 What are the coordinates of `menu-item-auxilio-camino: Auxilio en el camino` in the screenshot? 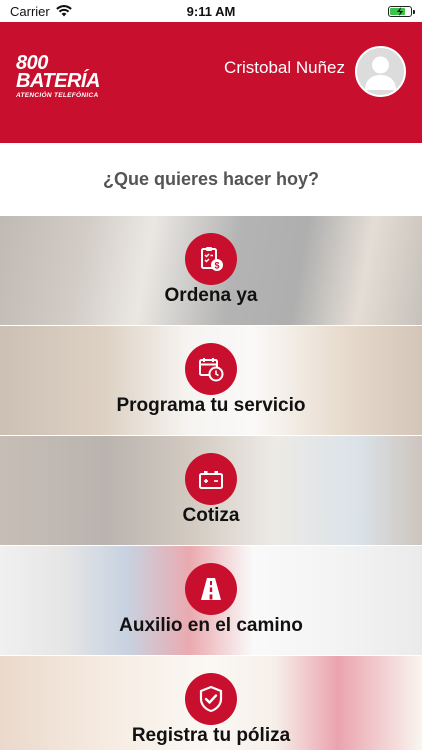 It's located at (211, 601).